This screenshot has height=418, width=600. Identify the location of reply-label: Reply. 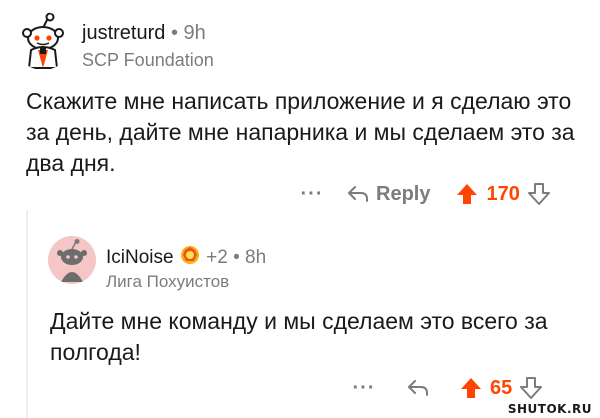
(403, 193).